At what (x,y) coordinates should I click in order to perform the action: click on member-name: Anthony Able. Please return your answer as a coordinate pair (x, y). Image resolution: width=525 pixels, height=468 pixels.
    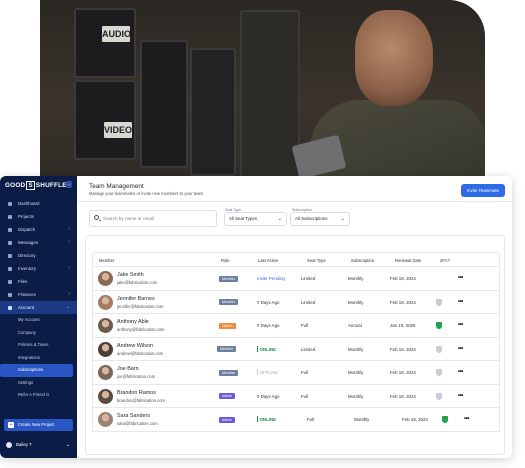
    Looking at the image, I should click on (133, 322).